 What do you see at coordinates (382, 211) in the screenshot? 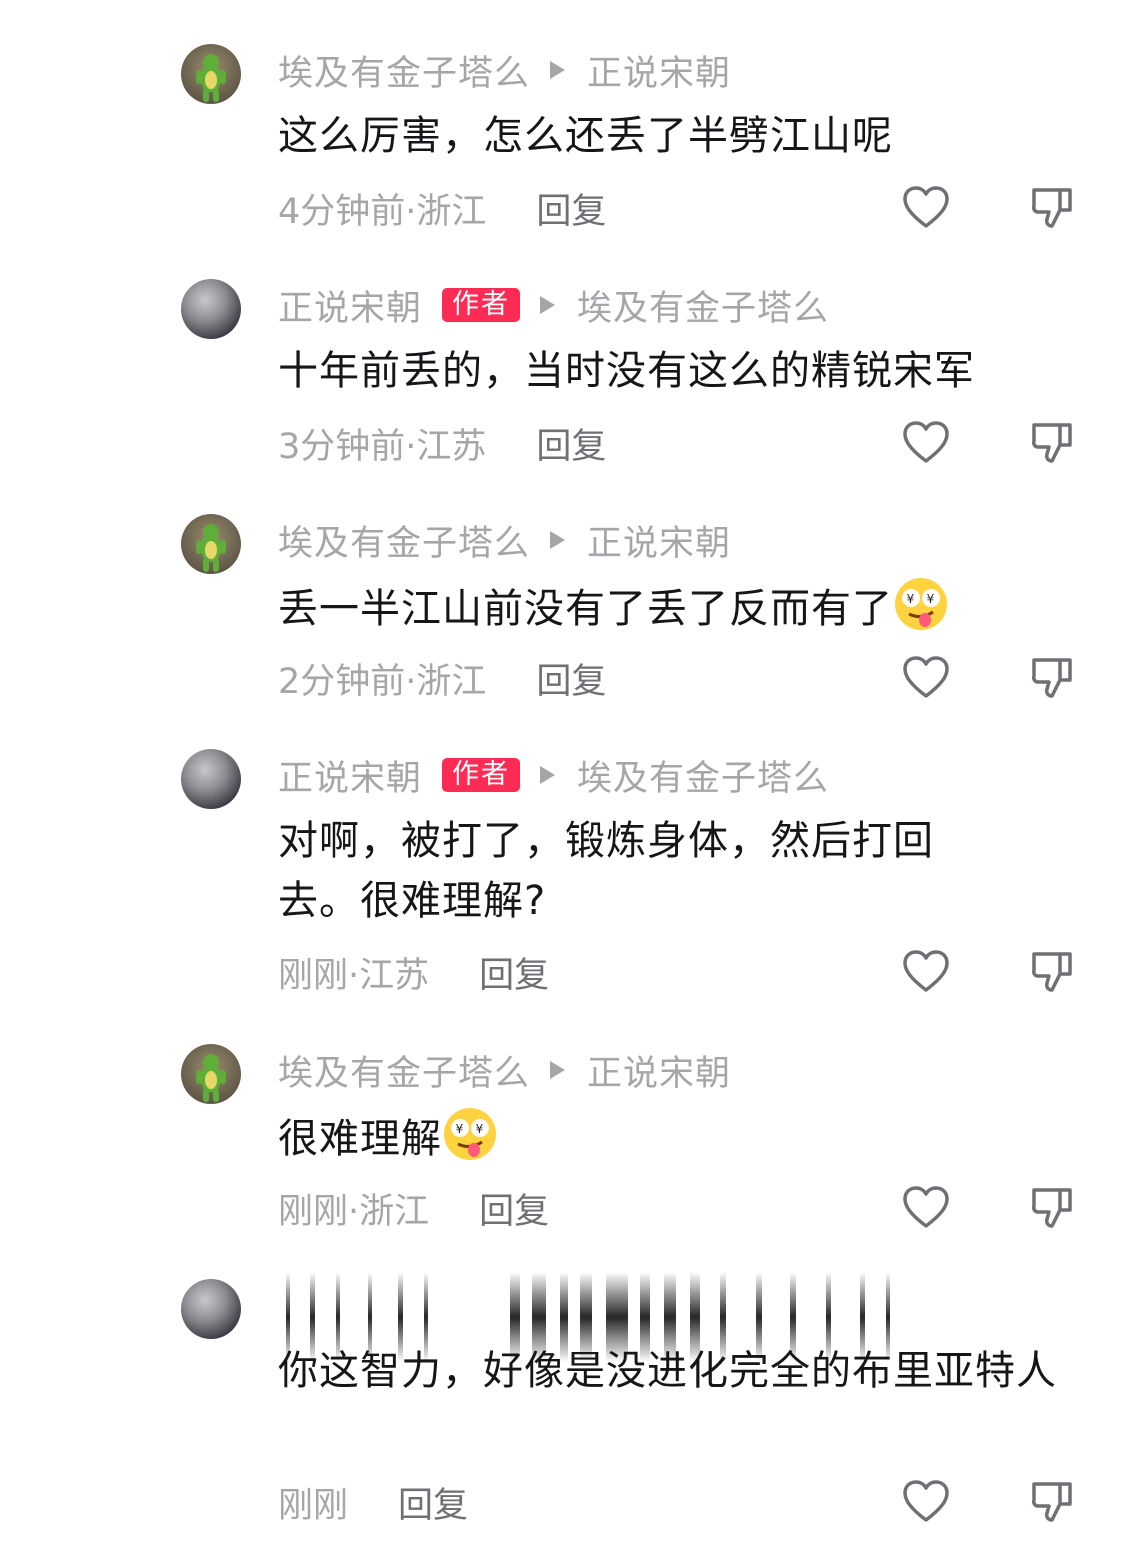
I see `time-location: 4分钟前·浙江` at bounding box center [382, 211].